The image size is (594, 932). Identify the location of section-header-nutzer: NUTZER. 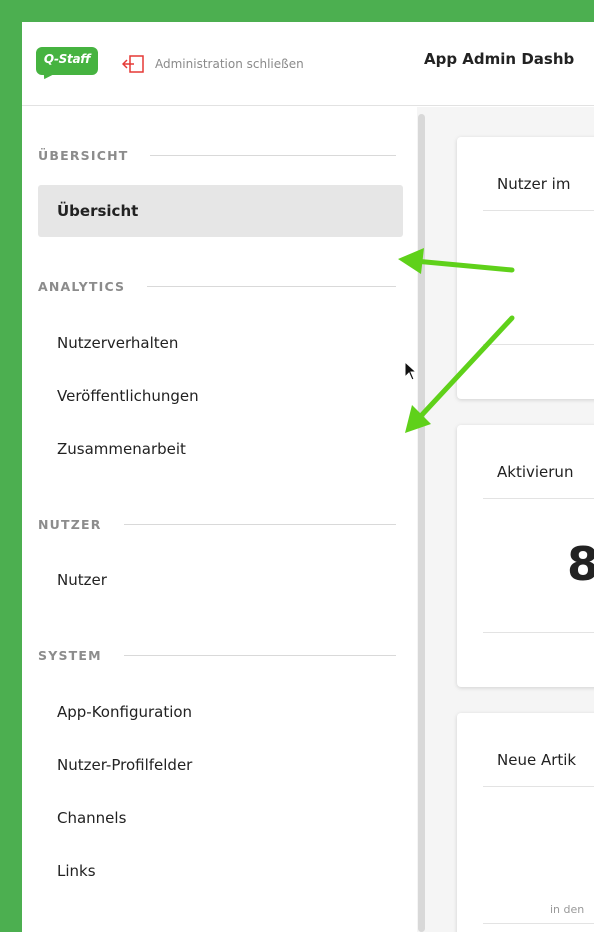
(217, 524).